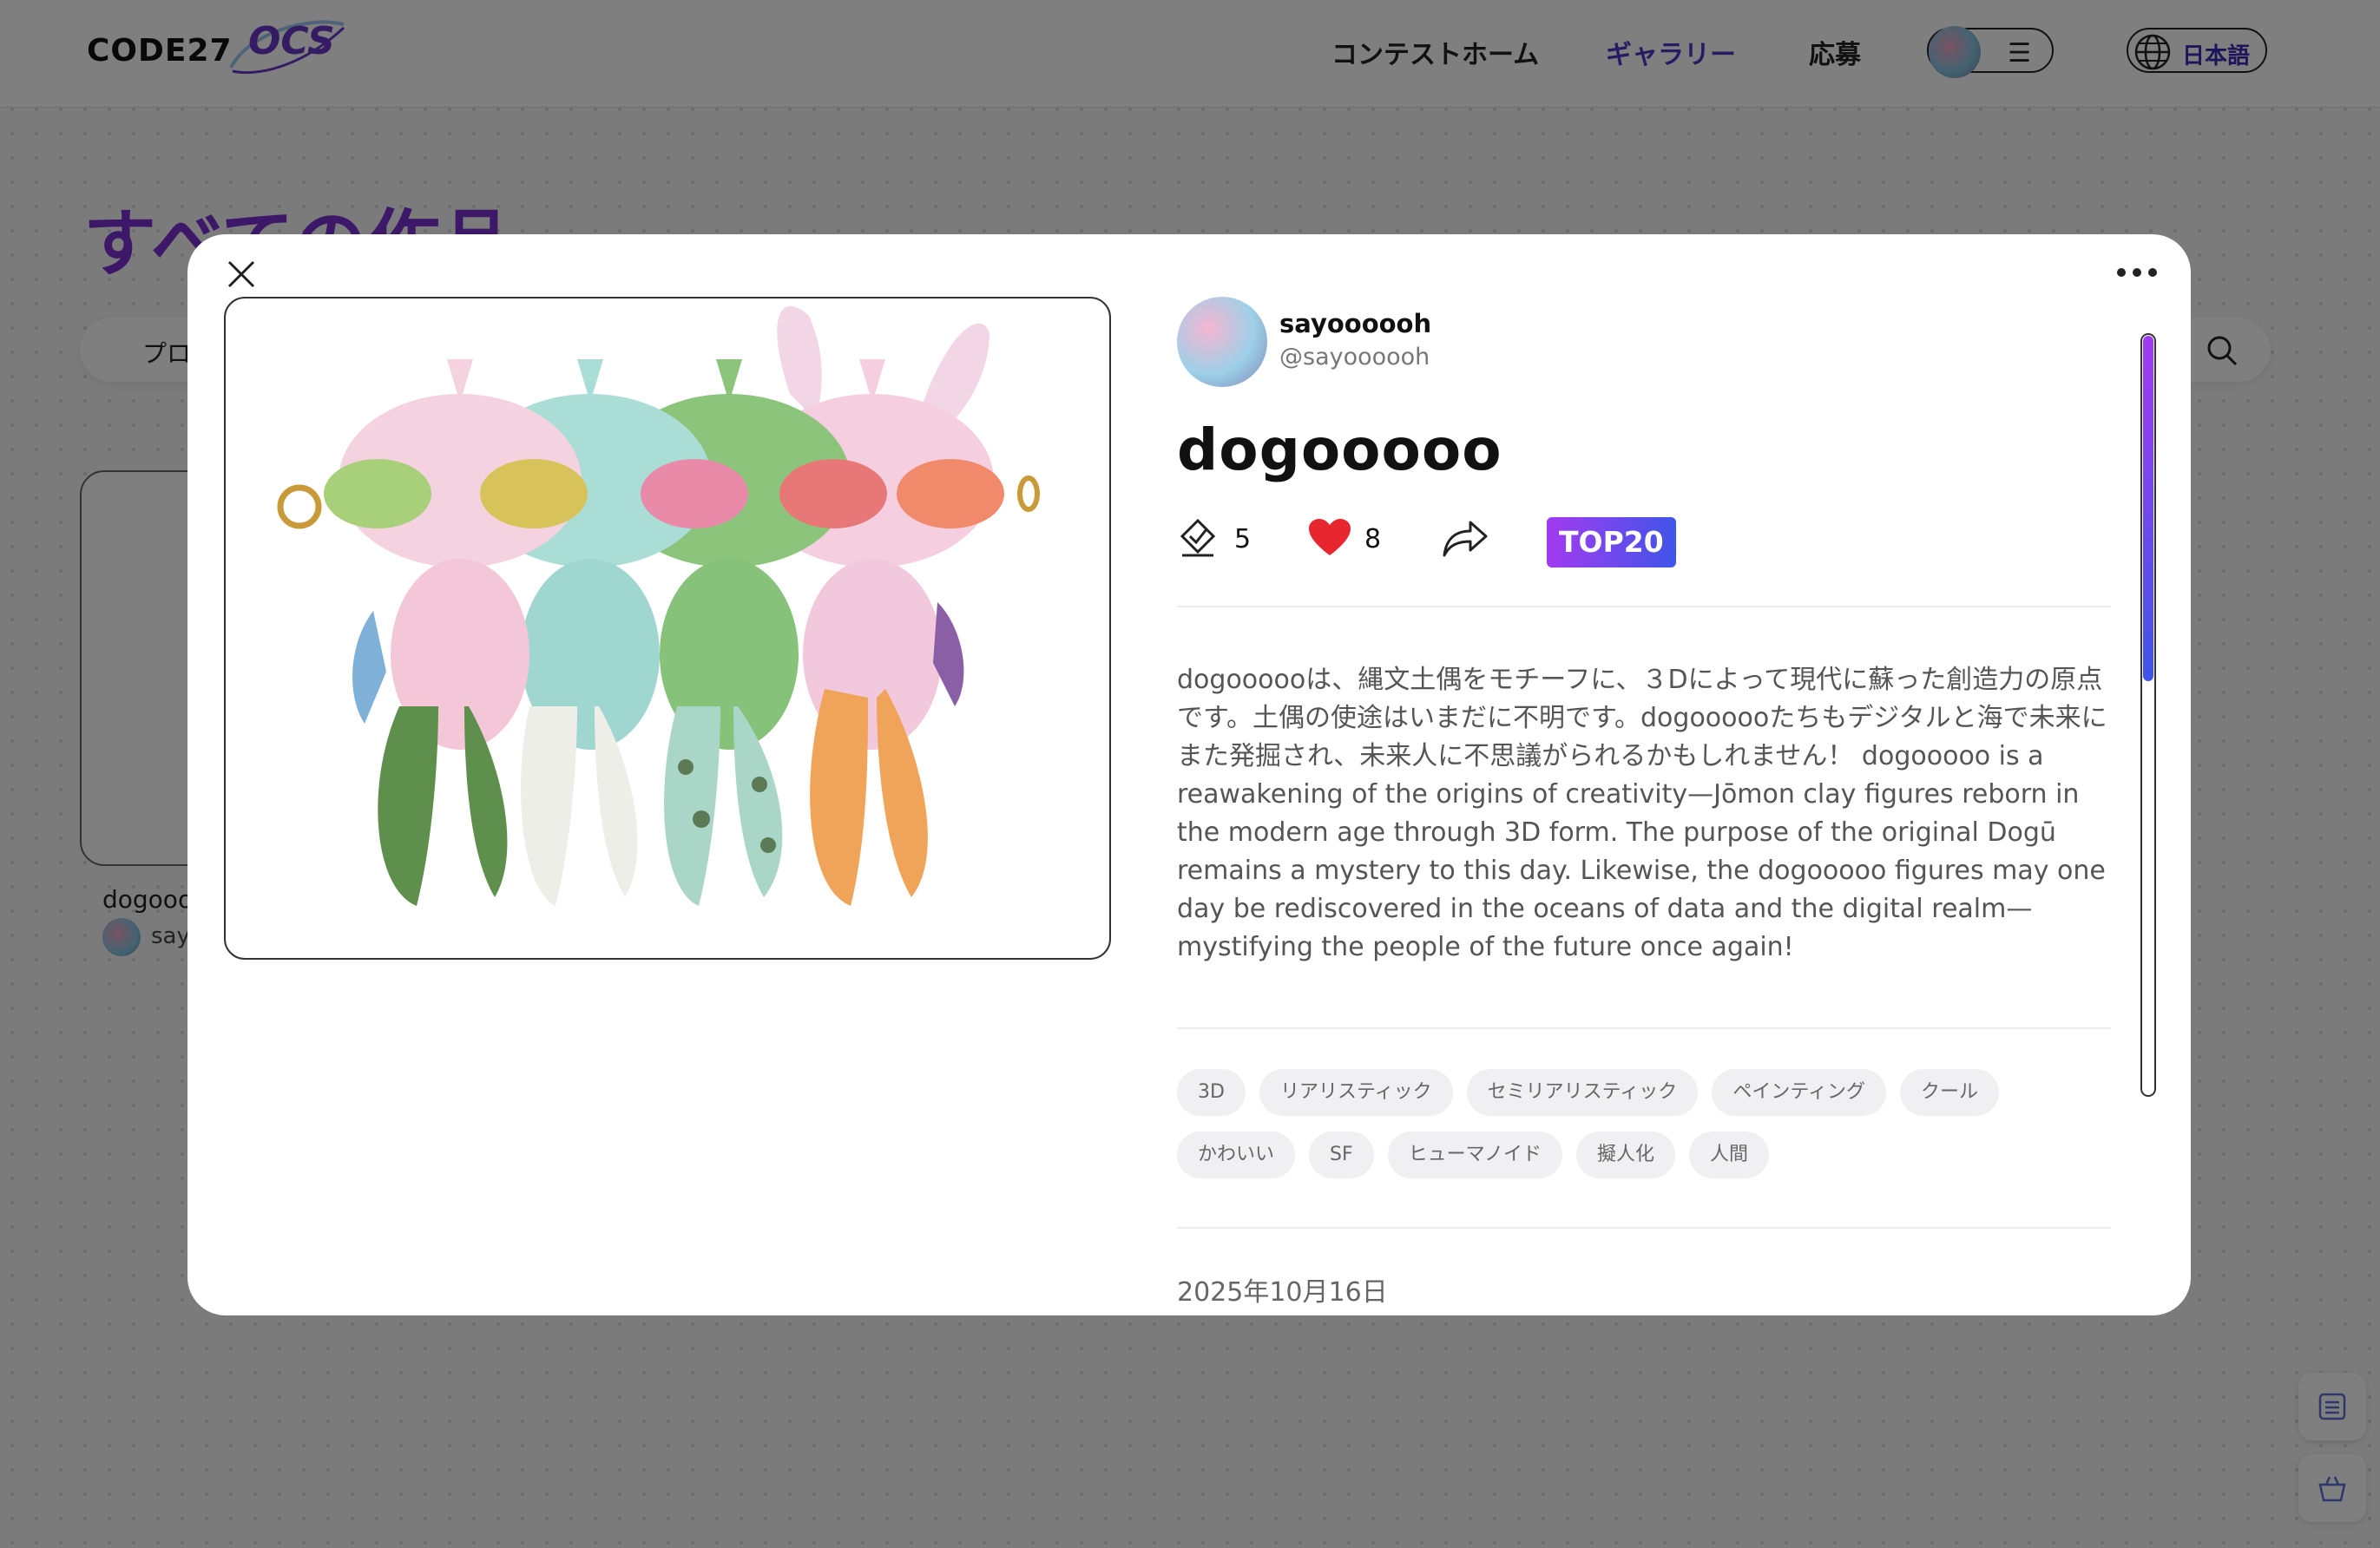 This screenshot has height=1548, width=2380. I want to click on tag-chip: ペインティング, so click(1799, 1092).